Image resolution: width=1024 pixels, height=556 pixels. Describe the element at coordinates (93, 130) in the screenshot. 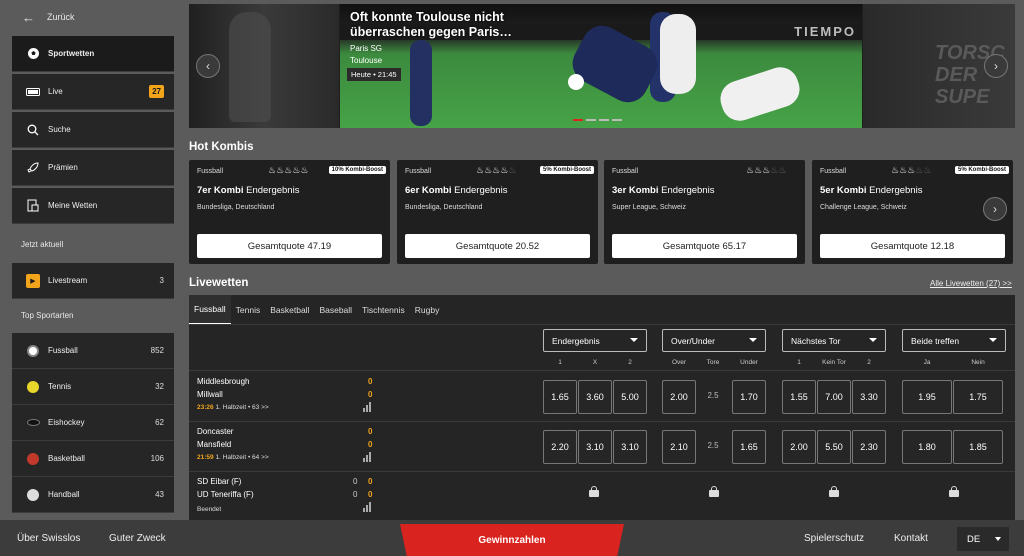

I see `sidebar-item-suche: Suche` at that location.